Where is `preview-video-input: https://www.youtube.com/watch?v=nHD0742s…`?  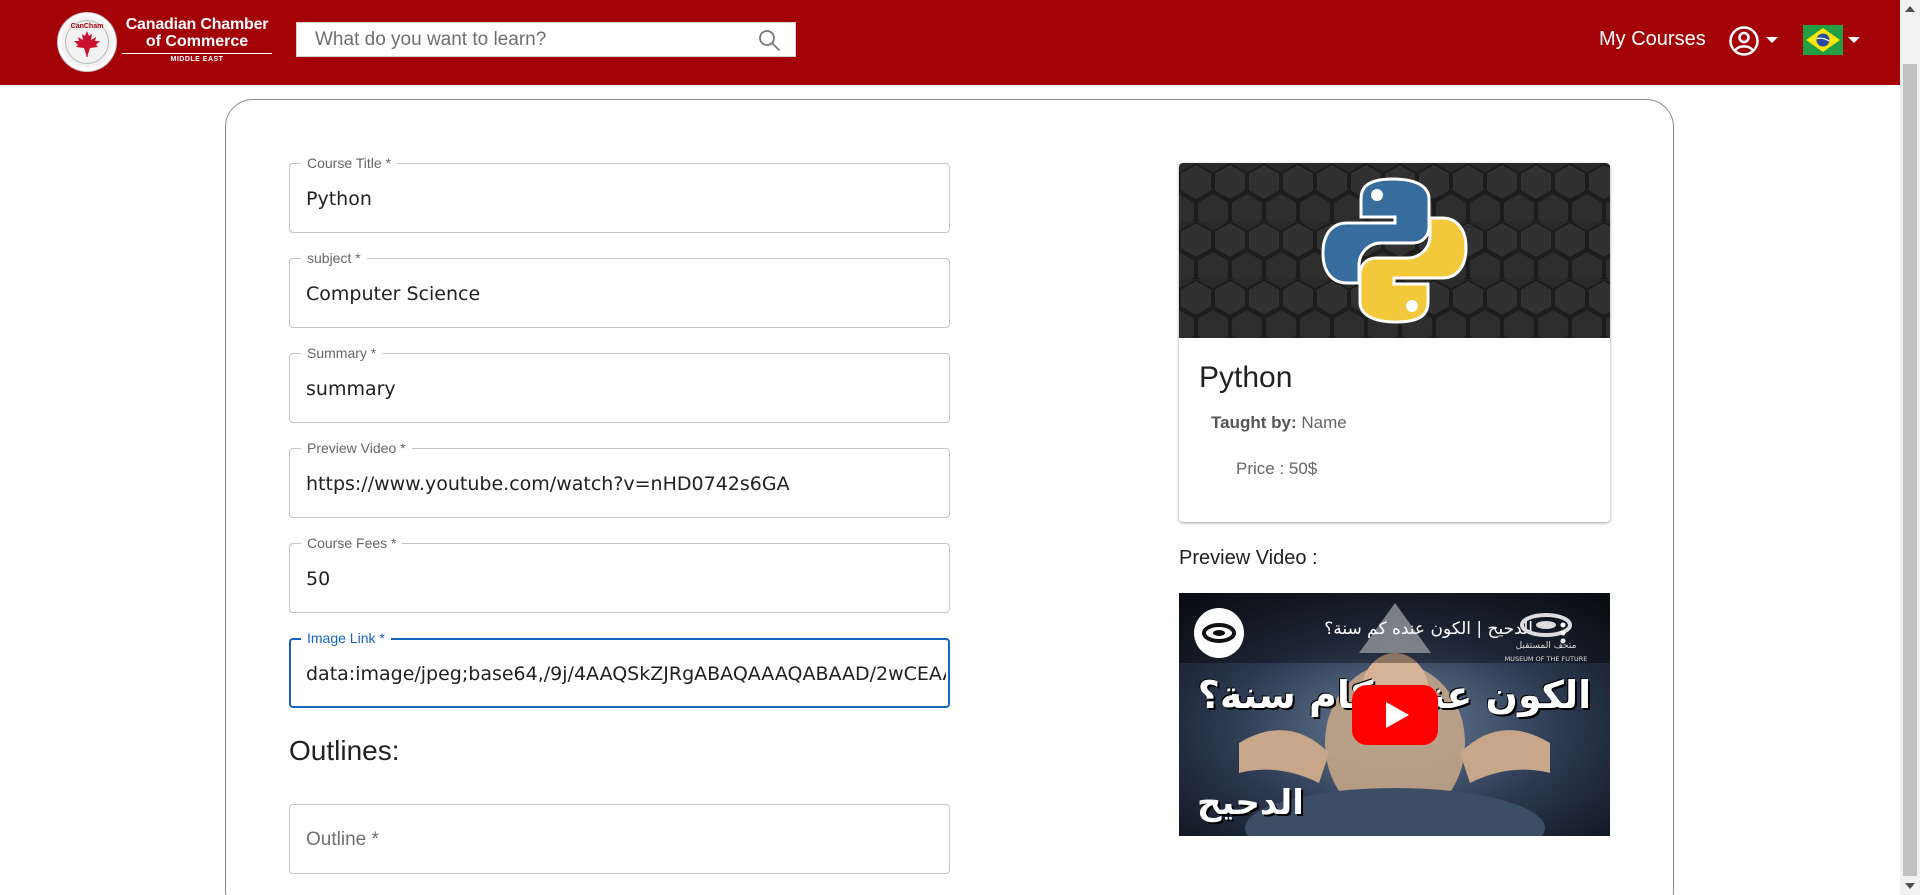
preview-video-input: https://www.youtube.com/watch?v=nHD0742s… is located at coordinates (626, 484).